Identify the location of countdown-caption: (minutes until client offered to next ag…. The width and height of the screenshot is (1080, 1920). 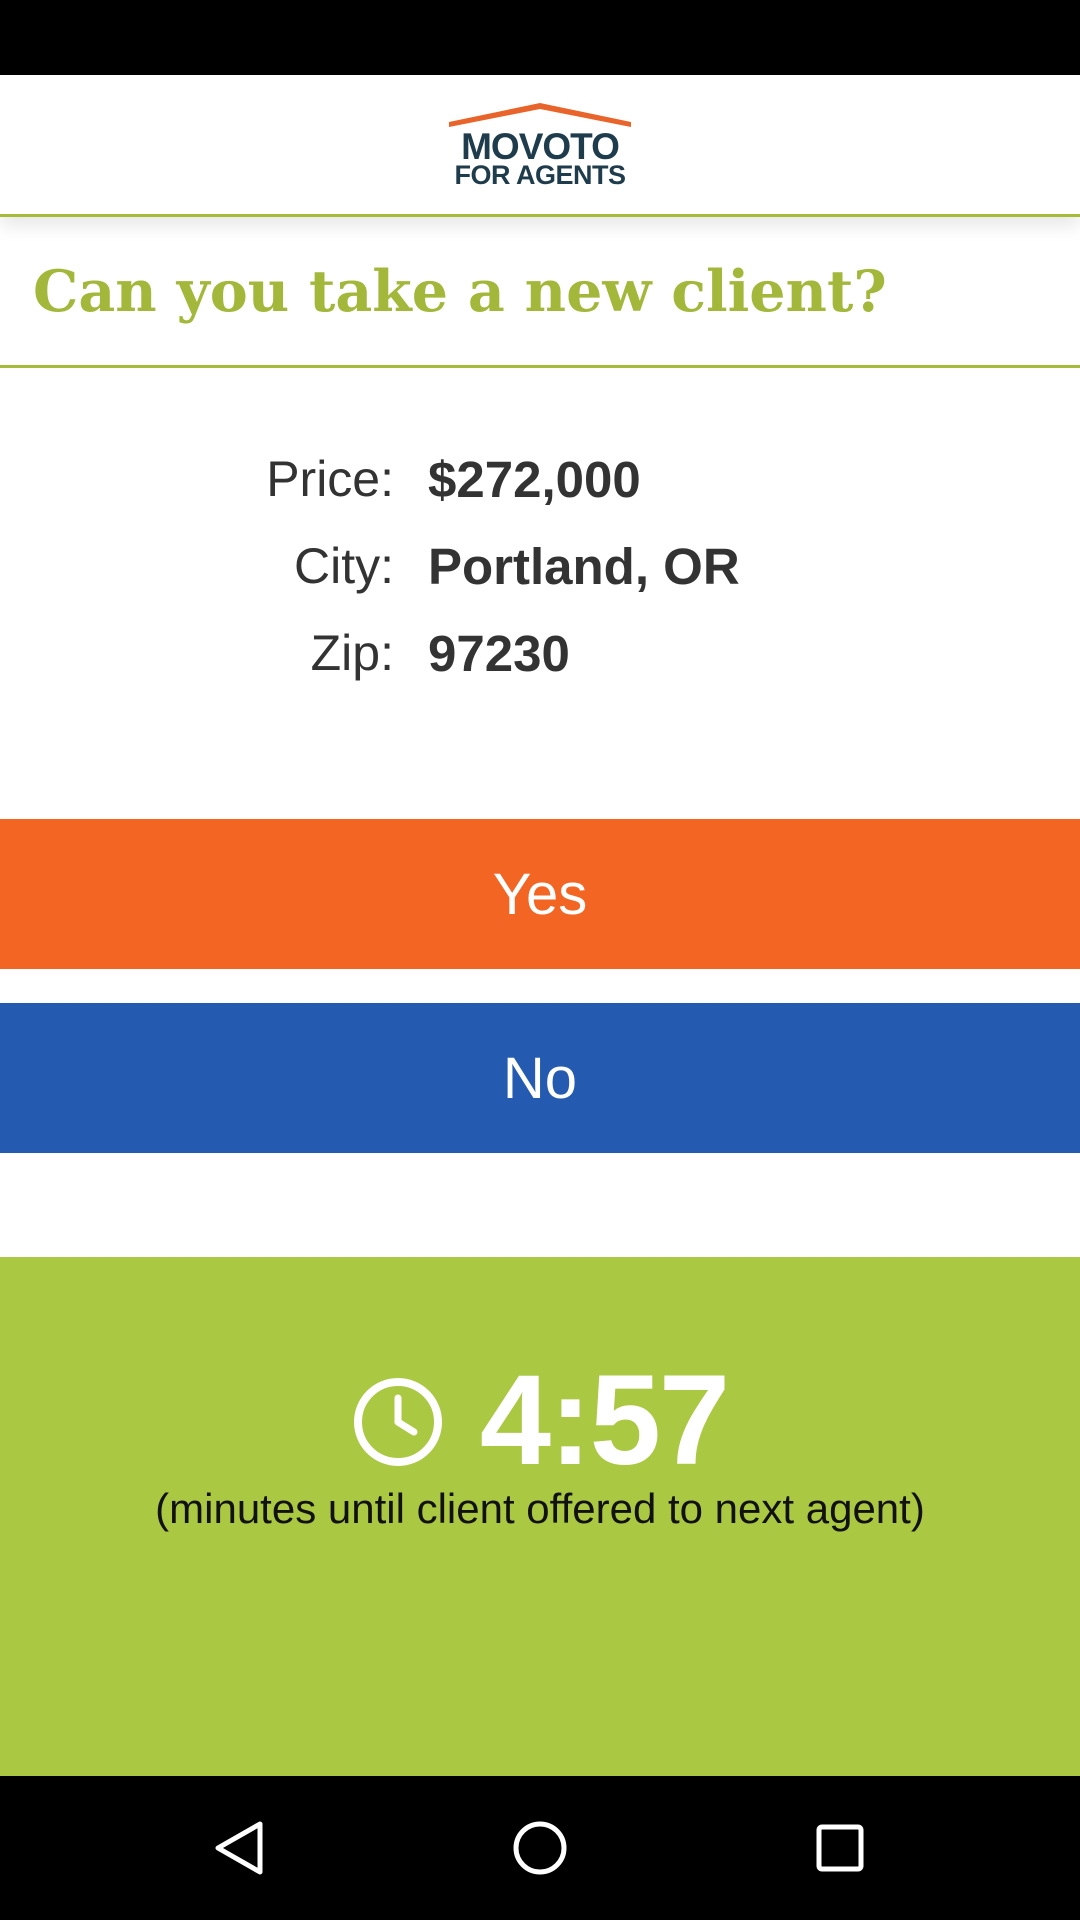
(540, 1508).